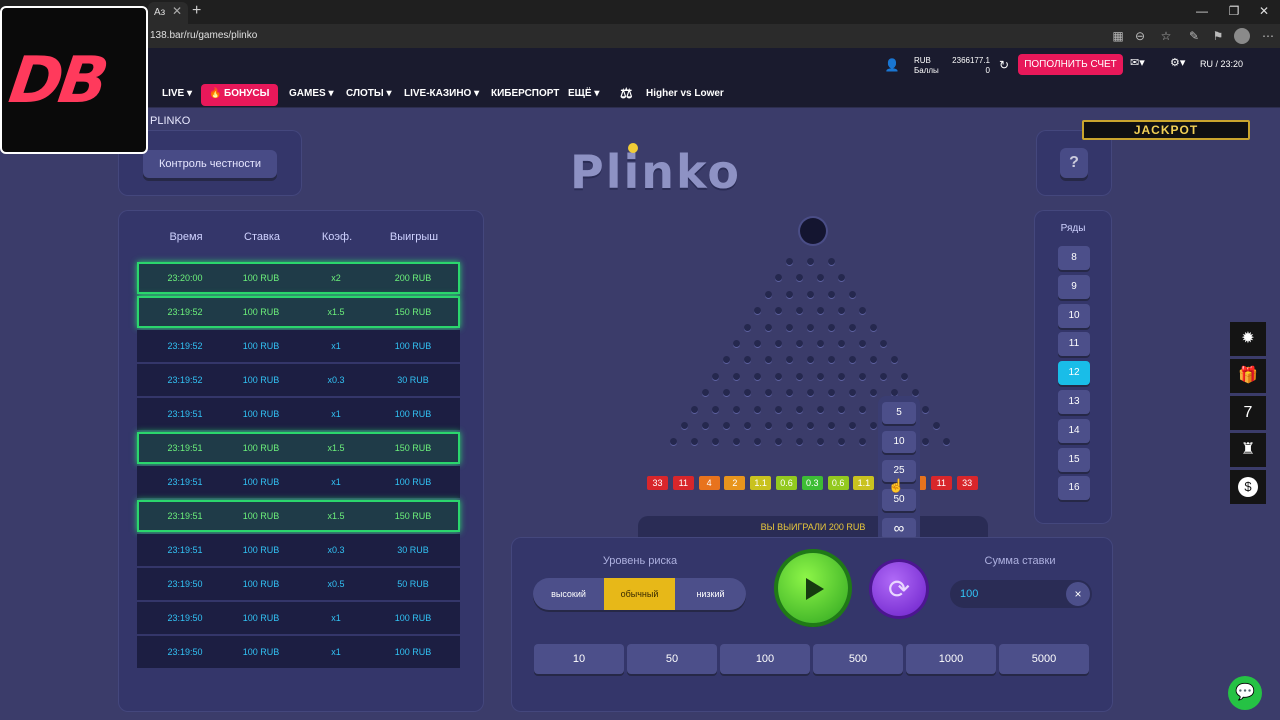 Image resolution: width=1280 pixels, height=720 pixels. I want to click on balance-value: 2366177.1, so click(971, 60).